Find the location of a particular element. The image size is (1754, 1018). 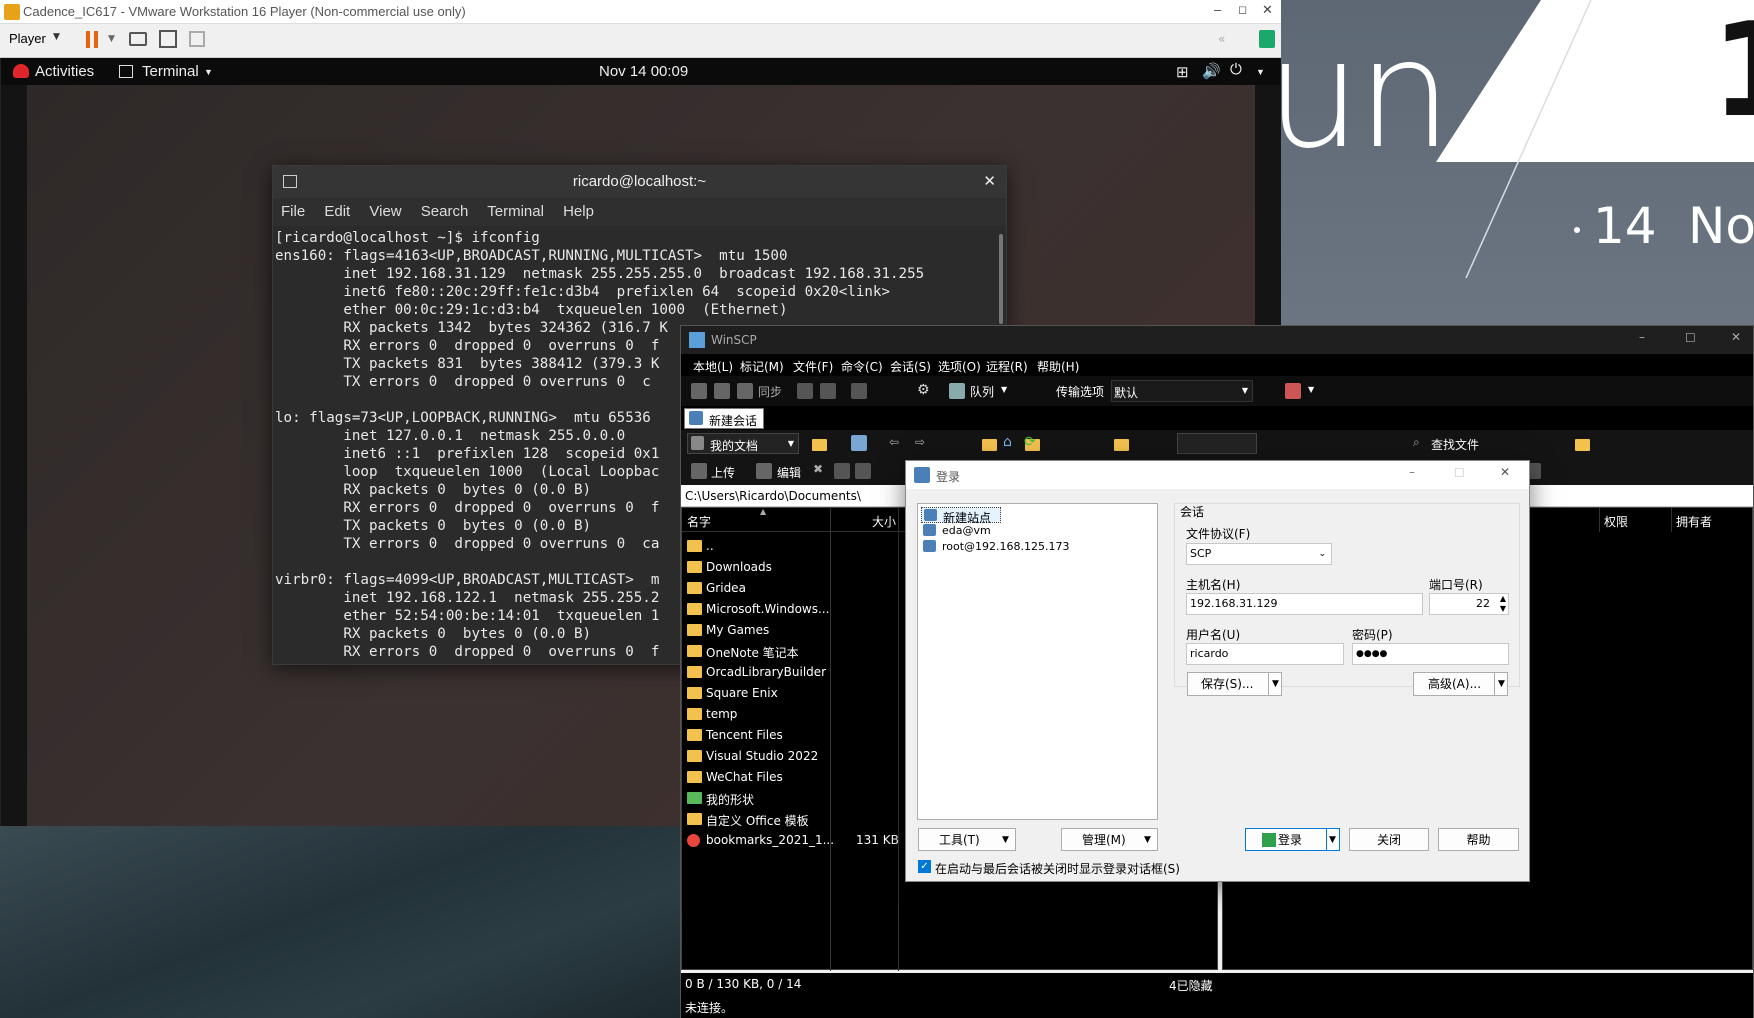

back-icon: ⇦ is located at coordinates (894, 442).